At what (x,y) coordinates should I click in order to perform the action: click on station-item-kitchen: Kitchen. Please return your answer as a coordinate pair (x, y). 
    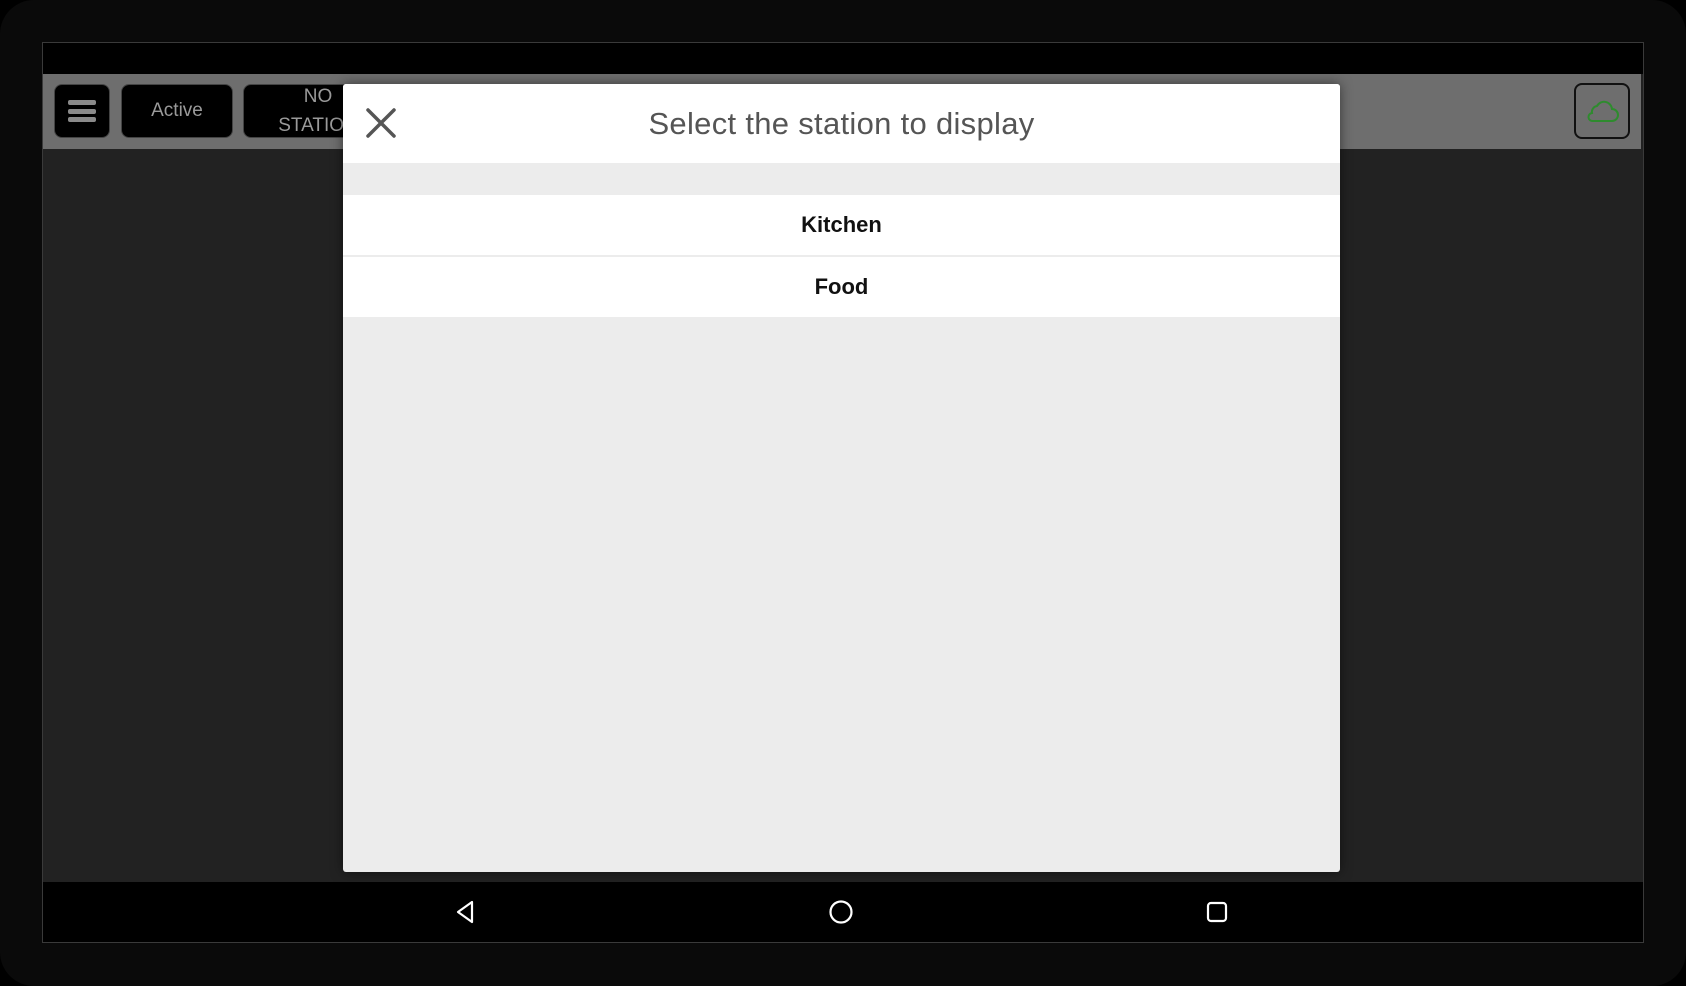
    Looking at the image, I should click on (841, 226).